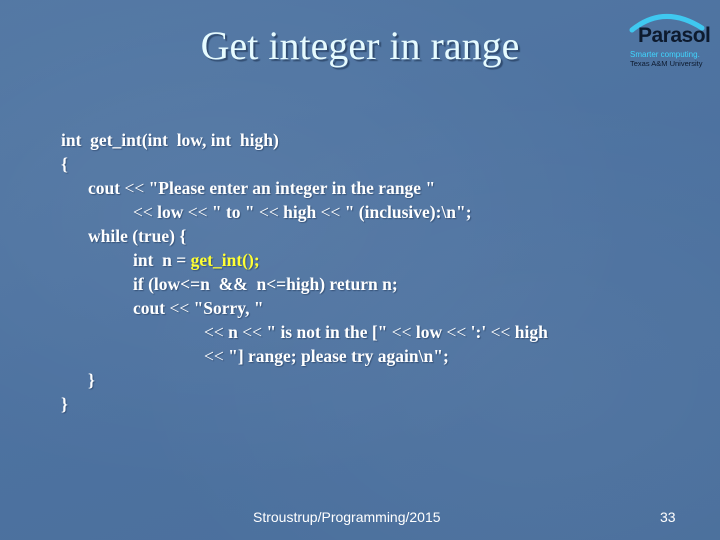 This screenshot has width=720, height=540. I want to click on code-text: n, so click(233, 332).